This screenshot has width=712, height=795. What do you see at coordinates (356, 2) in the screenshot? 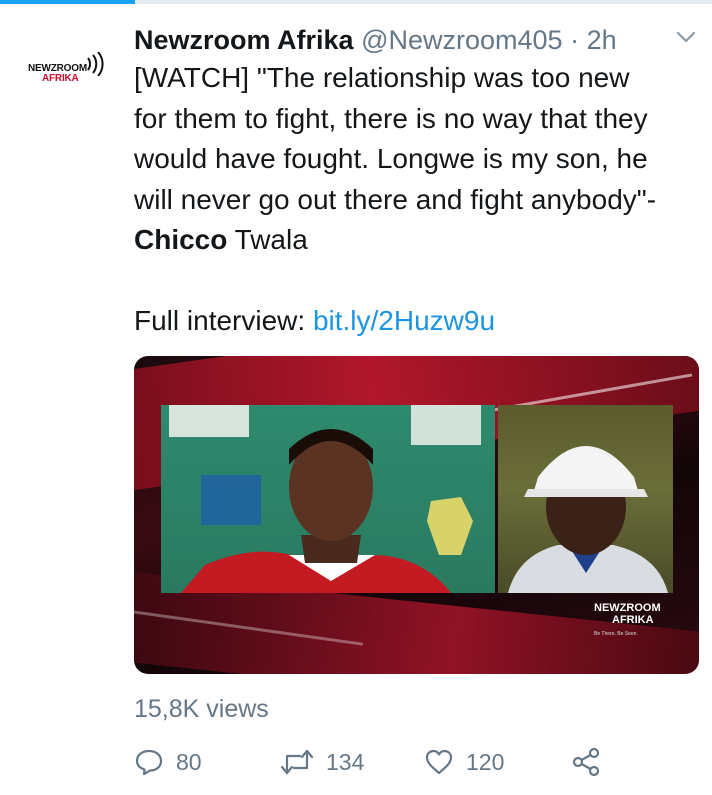
I see `top-progress-bar` at bounding box center [356, 2].